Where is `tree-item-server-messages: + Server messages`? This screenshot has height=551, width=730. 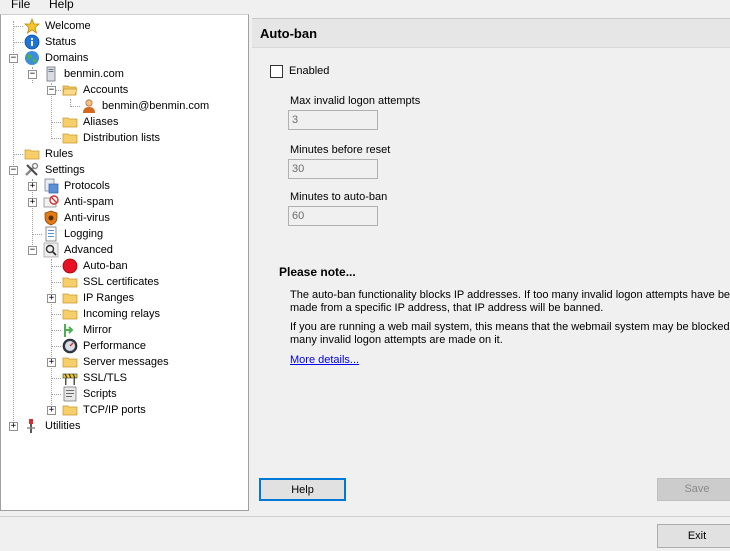
tree-item-server-messages: + Server messages is located at coordinates (124, 362).